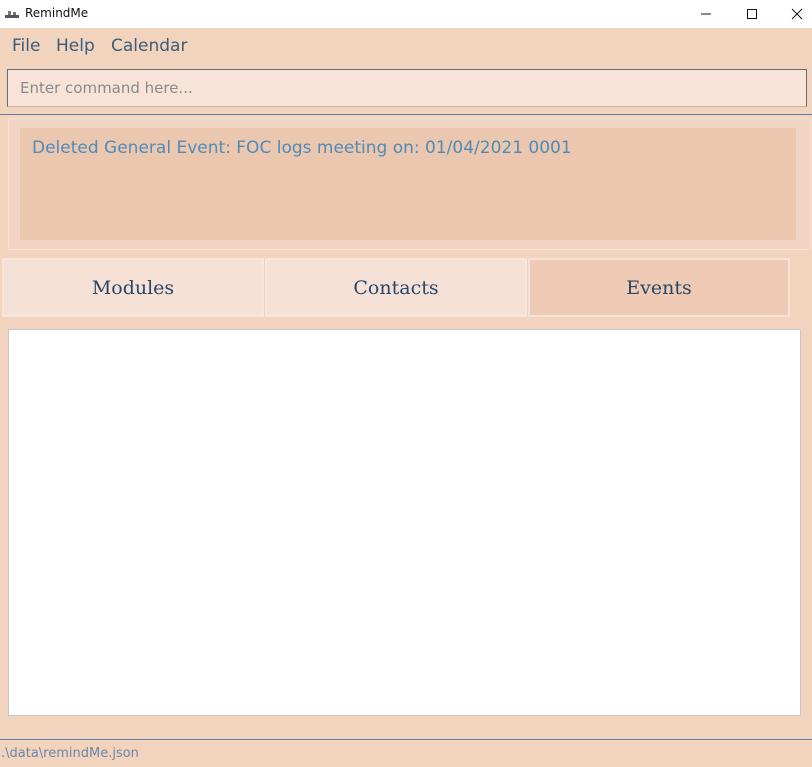 The height and width of the screenshot is (767, 812). I want to click on menu-bar: File Help Calendar, so click(406, 46).